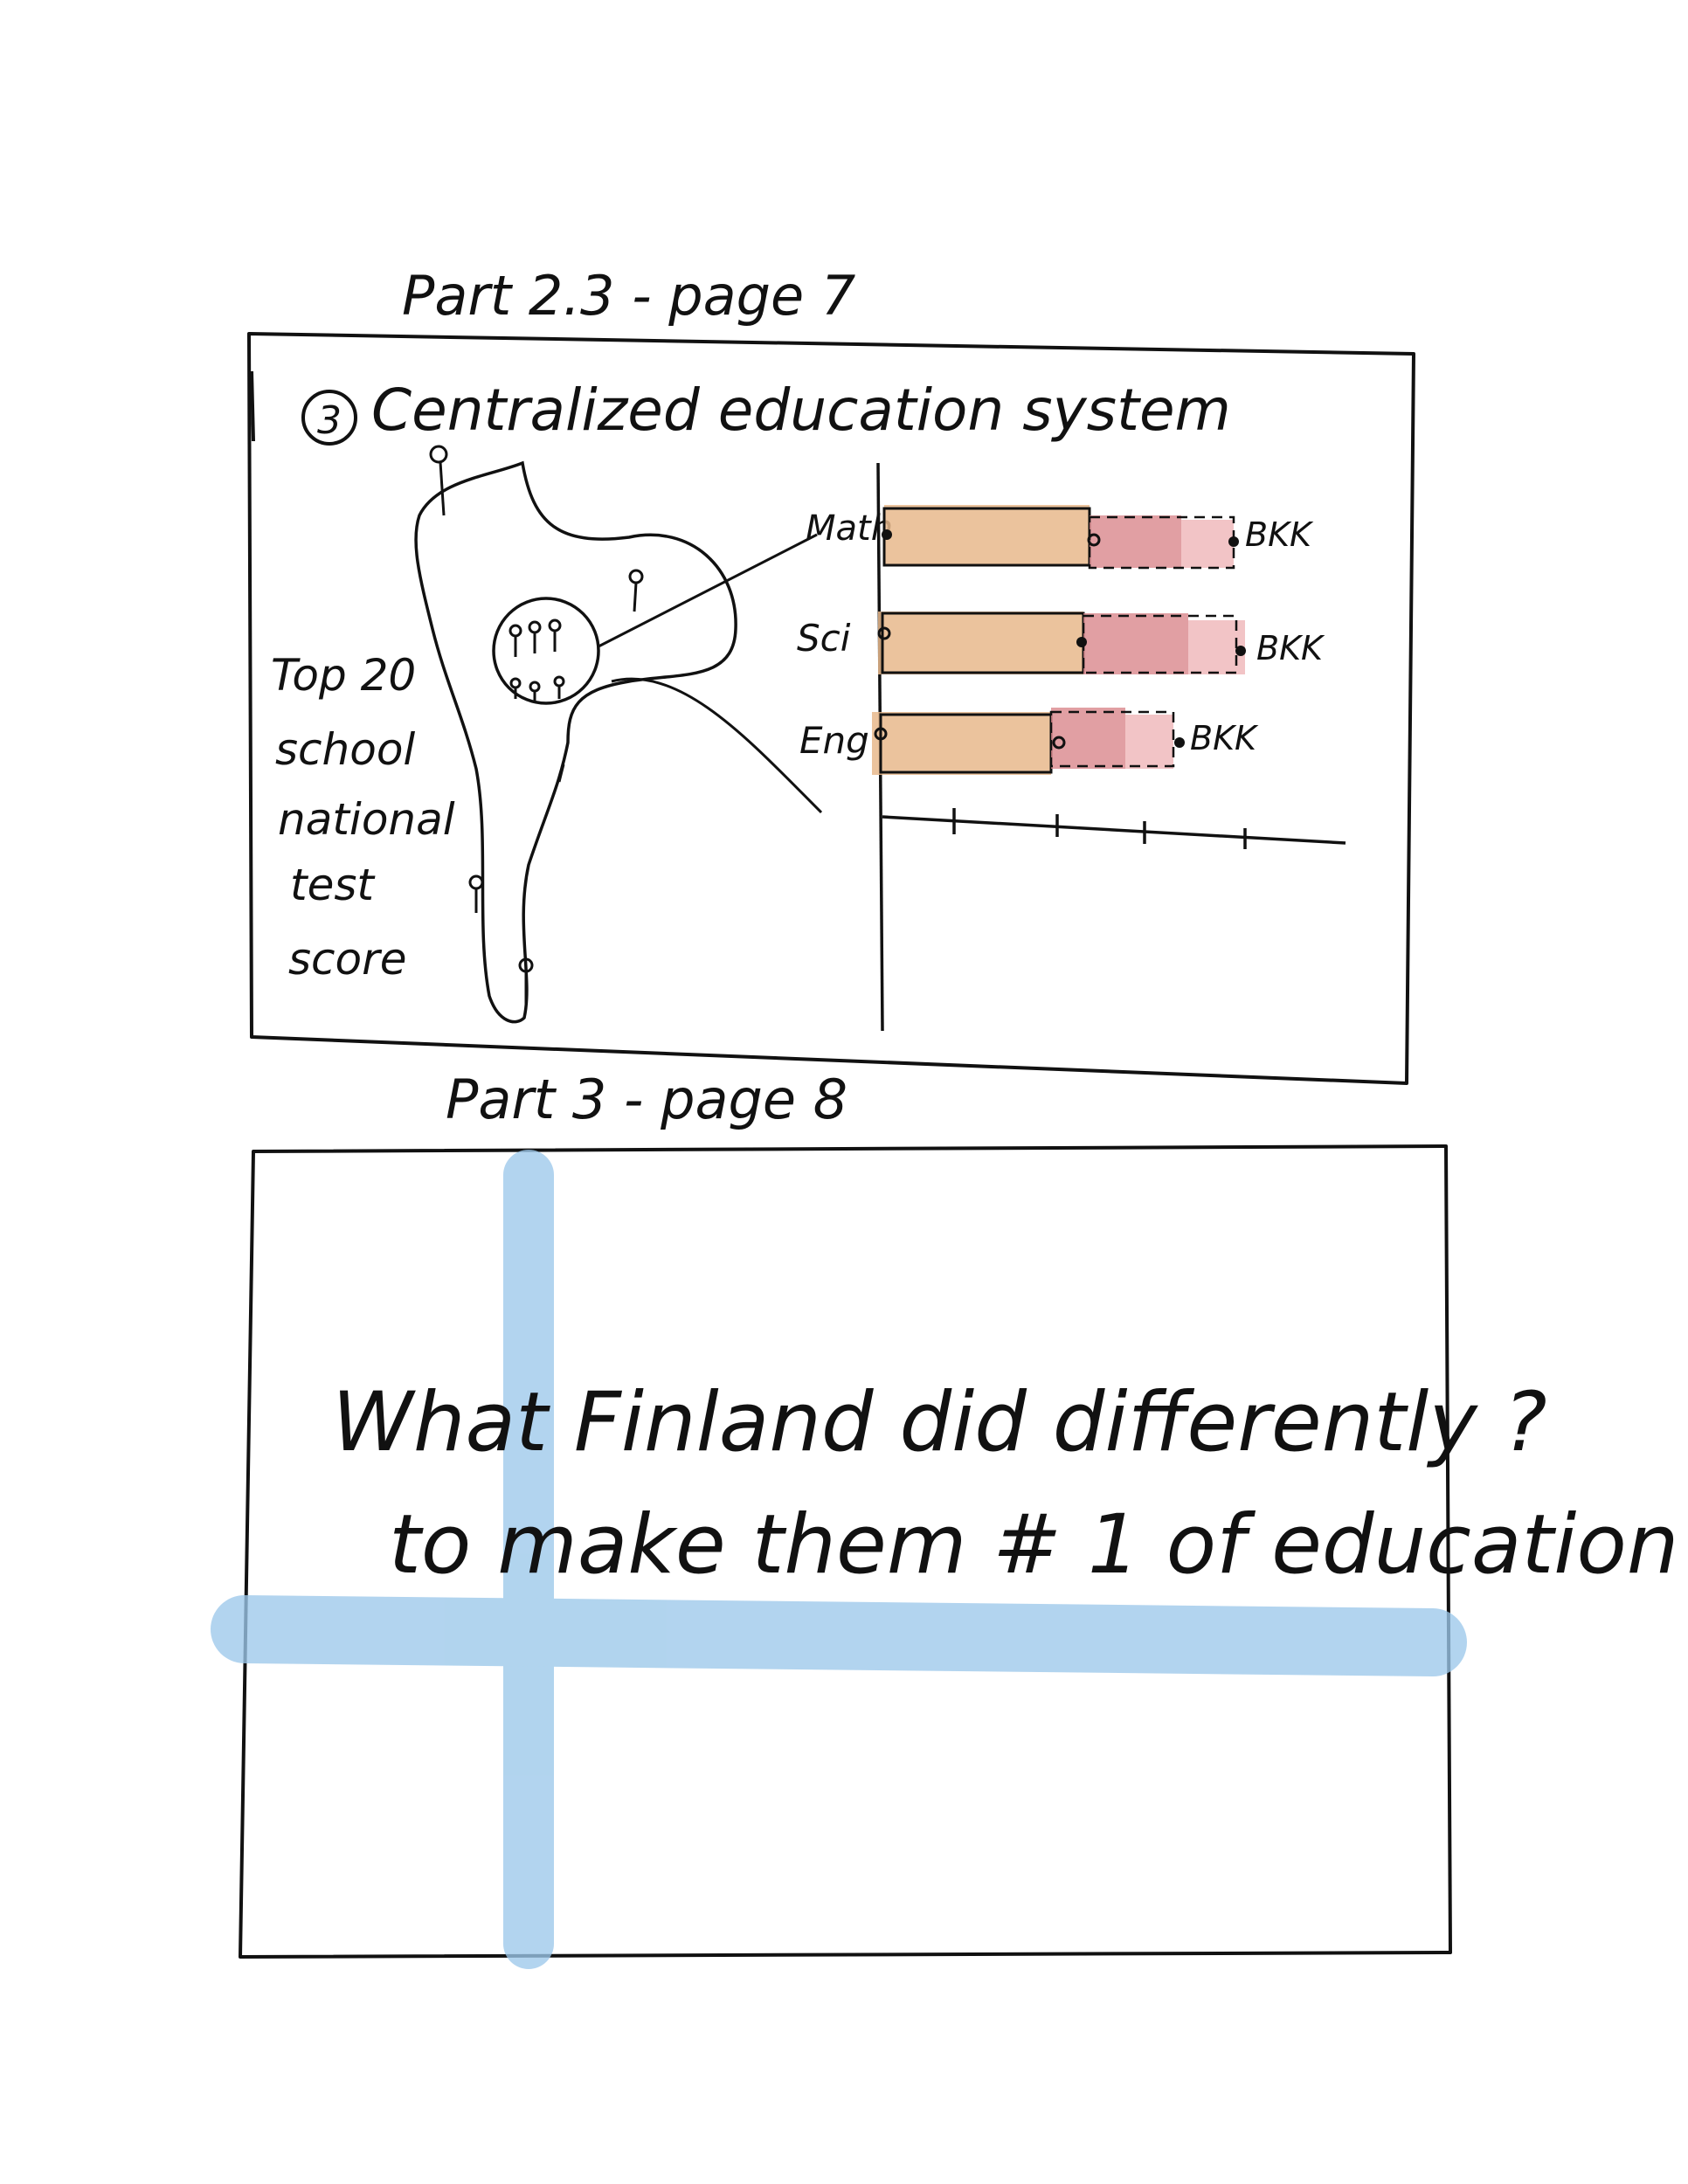  What do you see at coordinates (646, 1099) in the screenshot?
I see `panel2-heading: Part 3 - page 8` at bounding box center [646, 1099].